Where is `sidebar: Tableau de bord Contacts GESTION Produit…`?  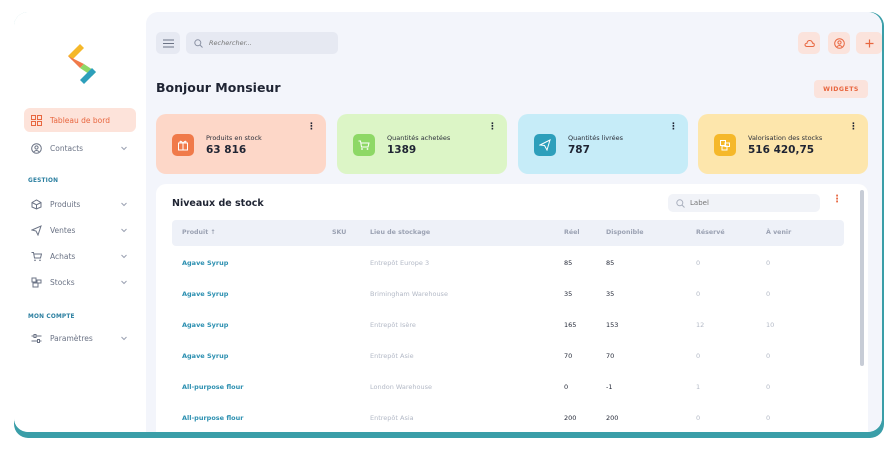 sidebar: Tableau de bord Contacts GESTION Produit… is located at coordinates (80, 222).